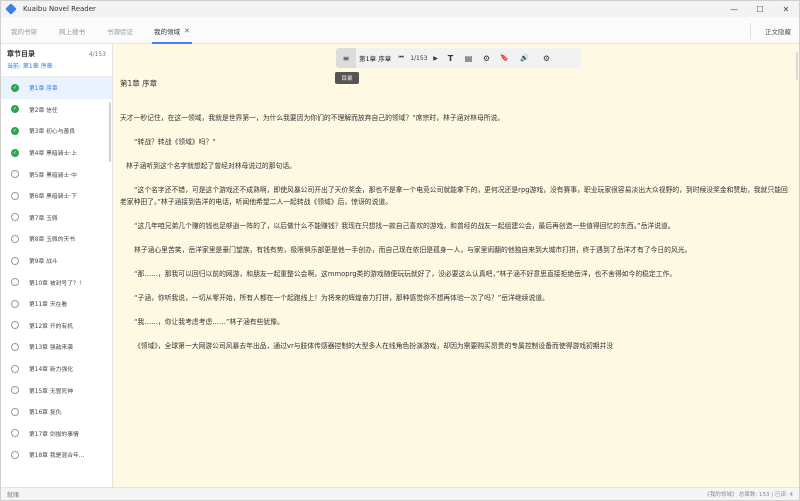  I want to click on chapter-item: ✓ 第2章 信任, so click(56, 110).